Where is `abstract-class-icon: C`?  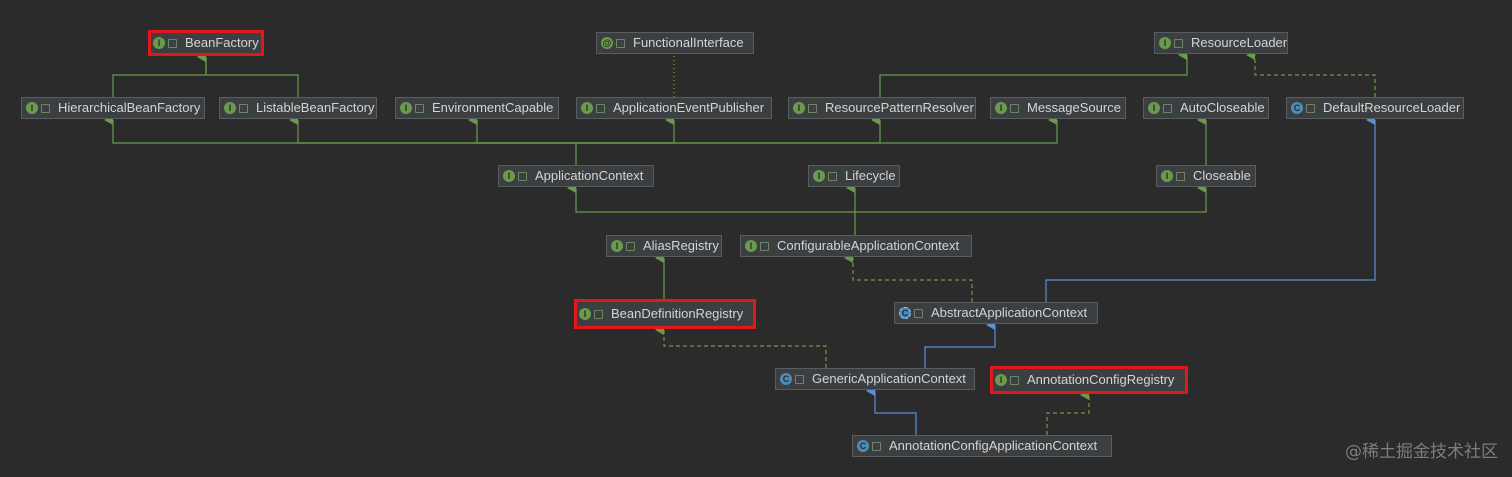
abstract-class-icon: C is located at coordinates (905, 313).